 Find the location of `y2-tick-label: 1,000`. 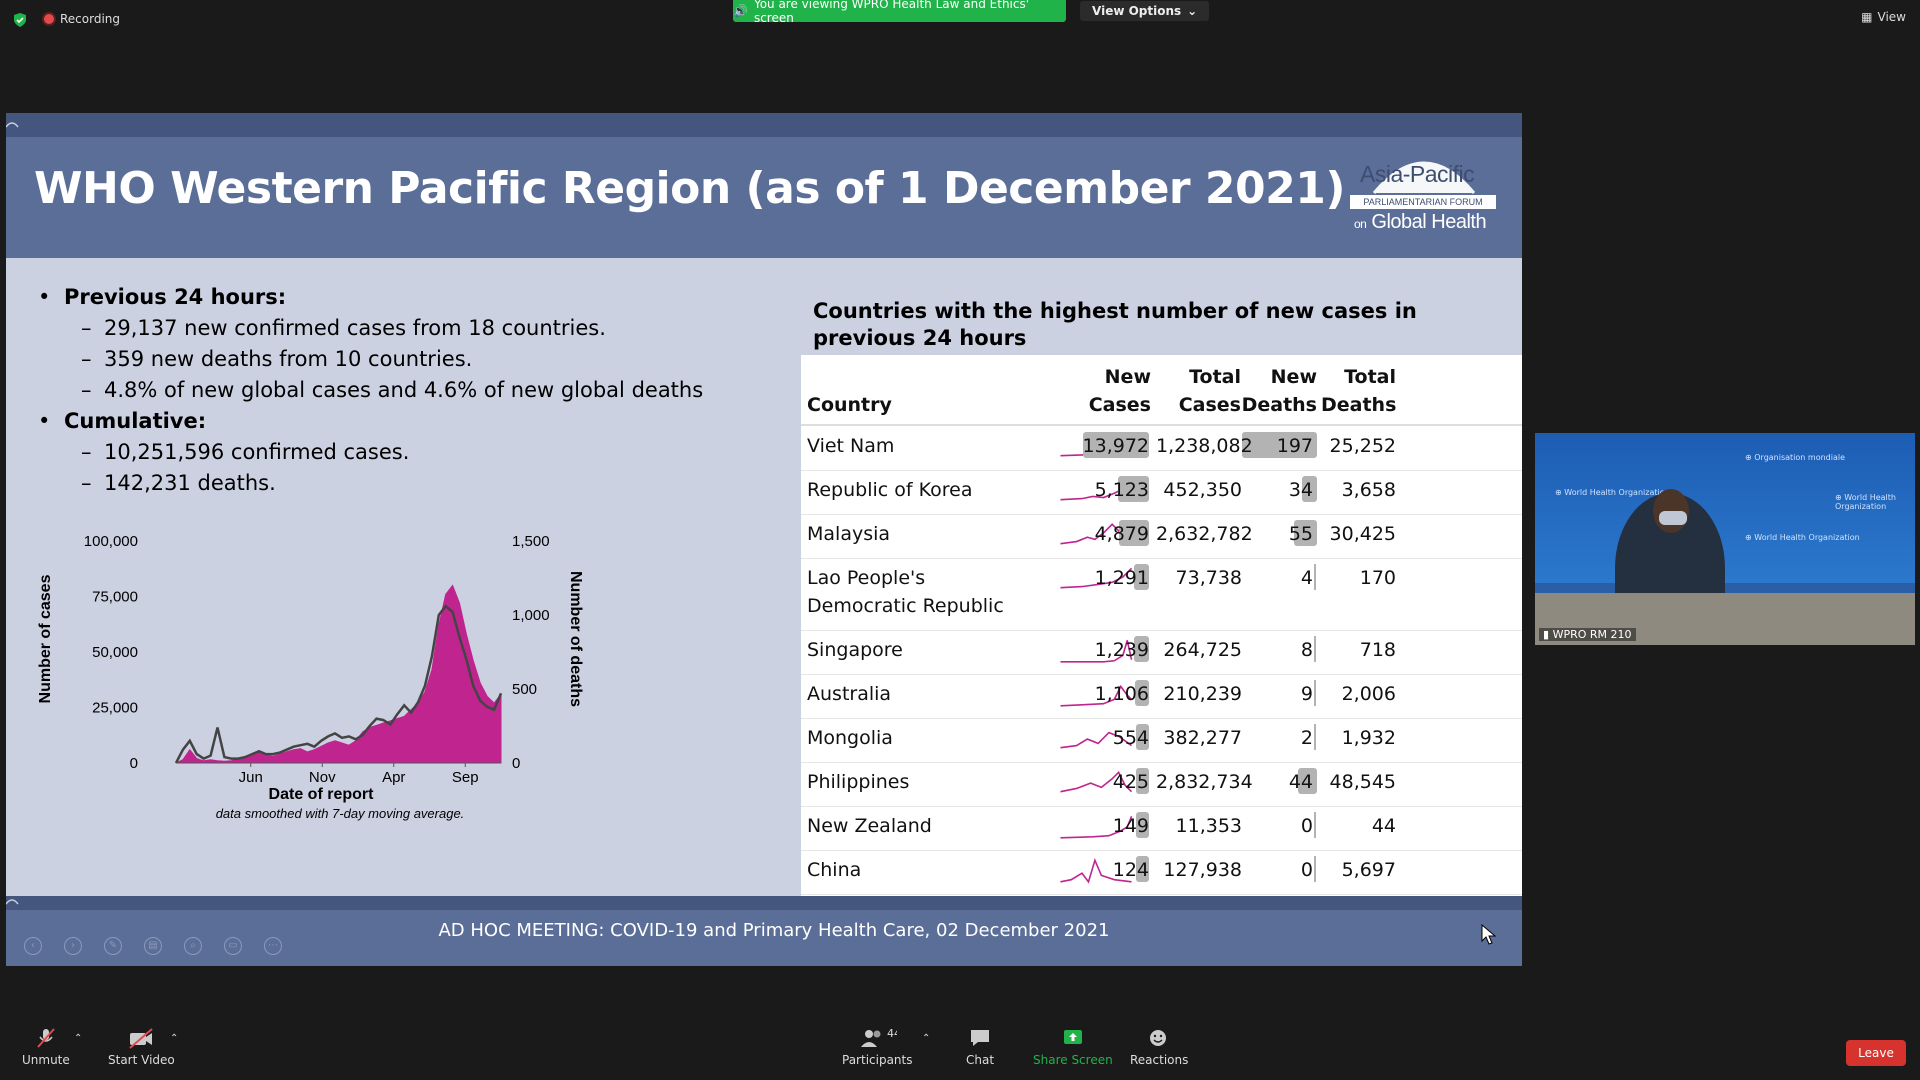

y2-tick-label: 1,000 is located at coordinates (531, 615).